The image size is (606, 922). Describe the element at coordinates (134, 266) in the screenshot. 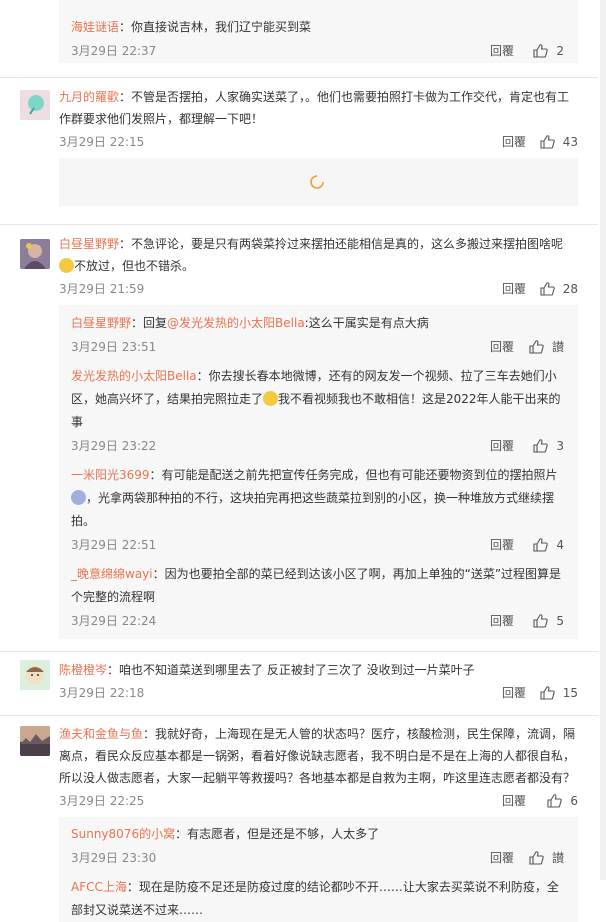

I see `comment-text-continued: 不放过，但也不错杀。` at that location.